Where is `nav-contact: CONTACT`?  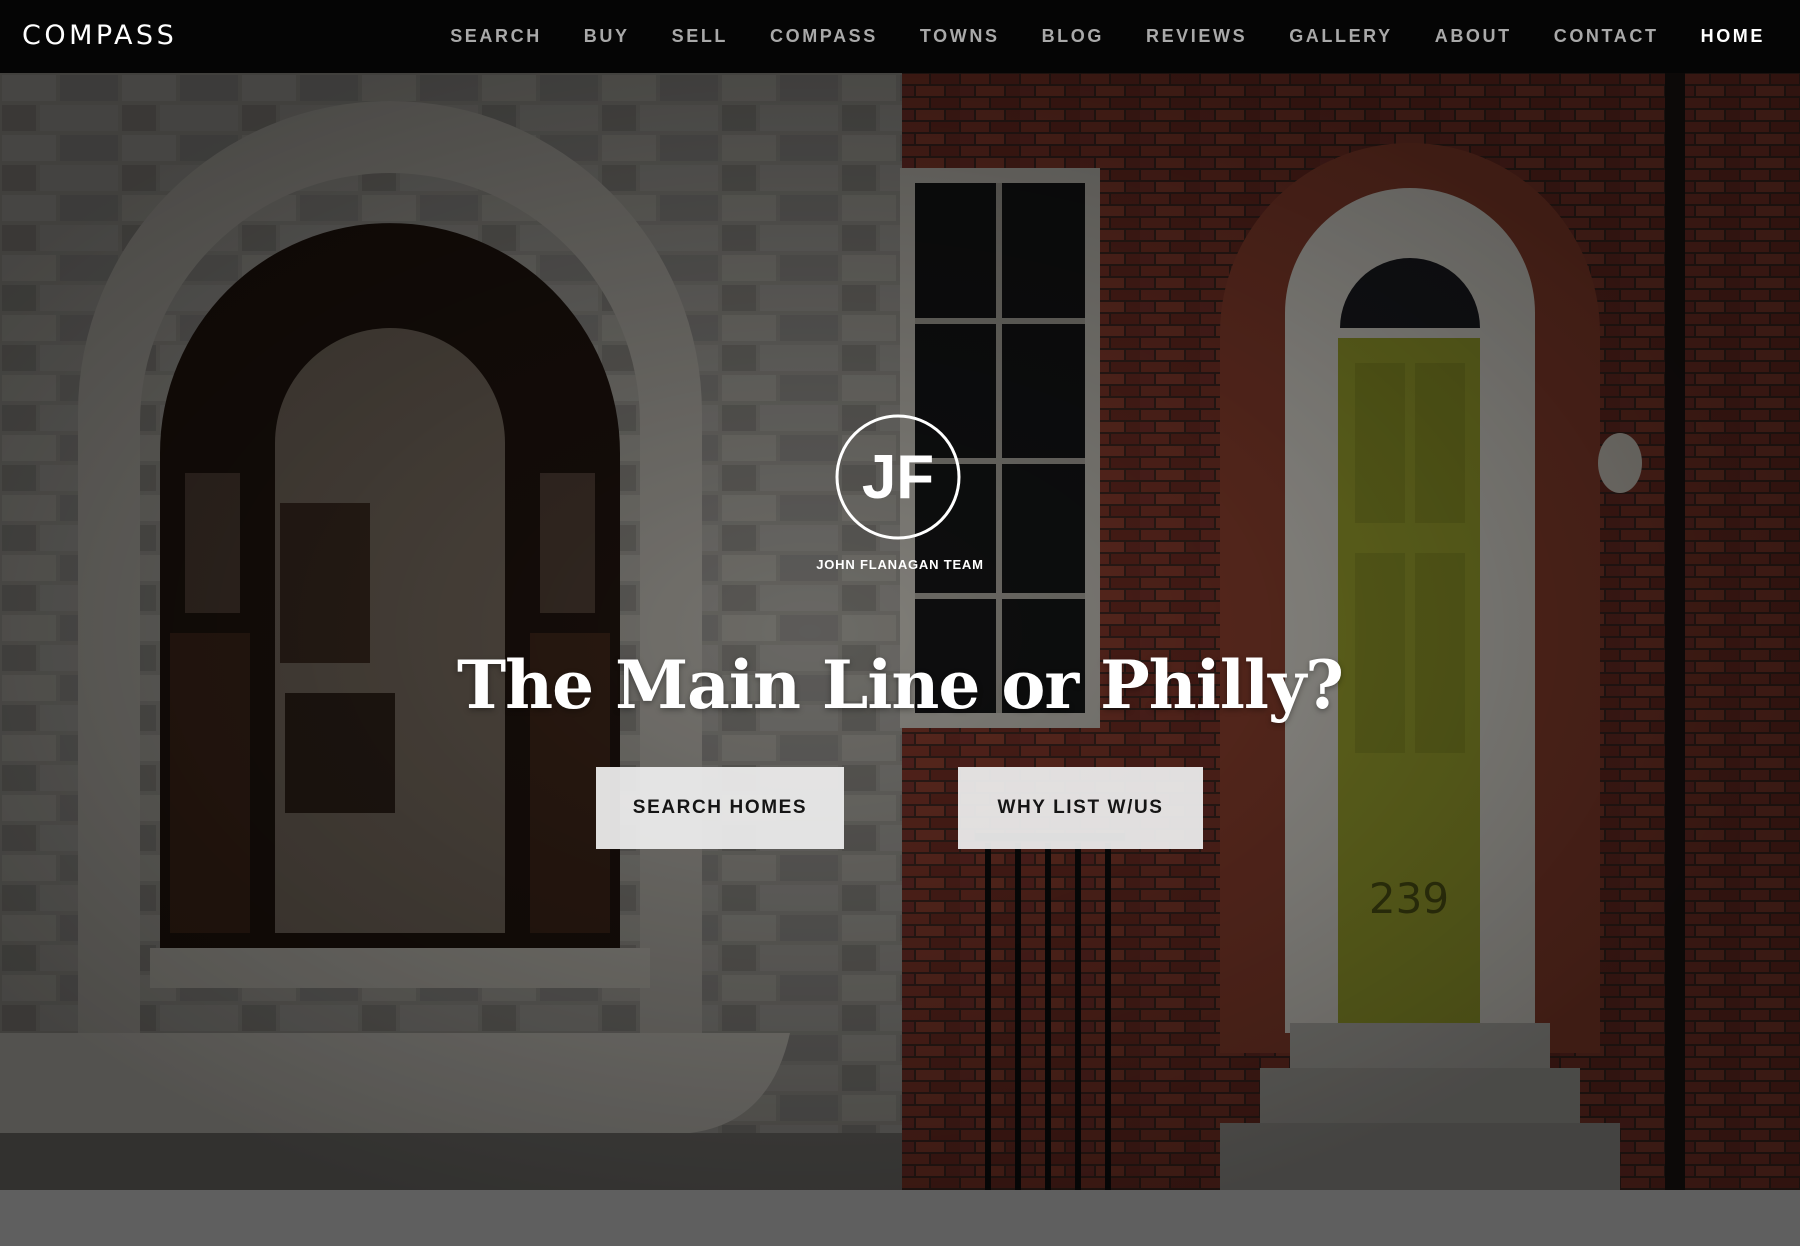 nav-contact: CONTACT is located at coordinates (1606, 36).